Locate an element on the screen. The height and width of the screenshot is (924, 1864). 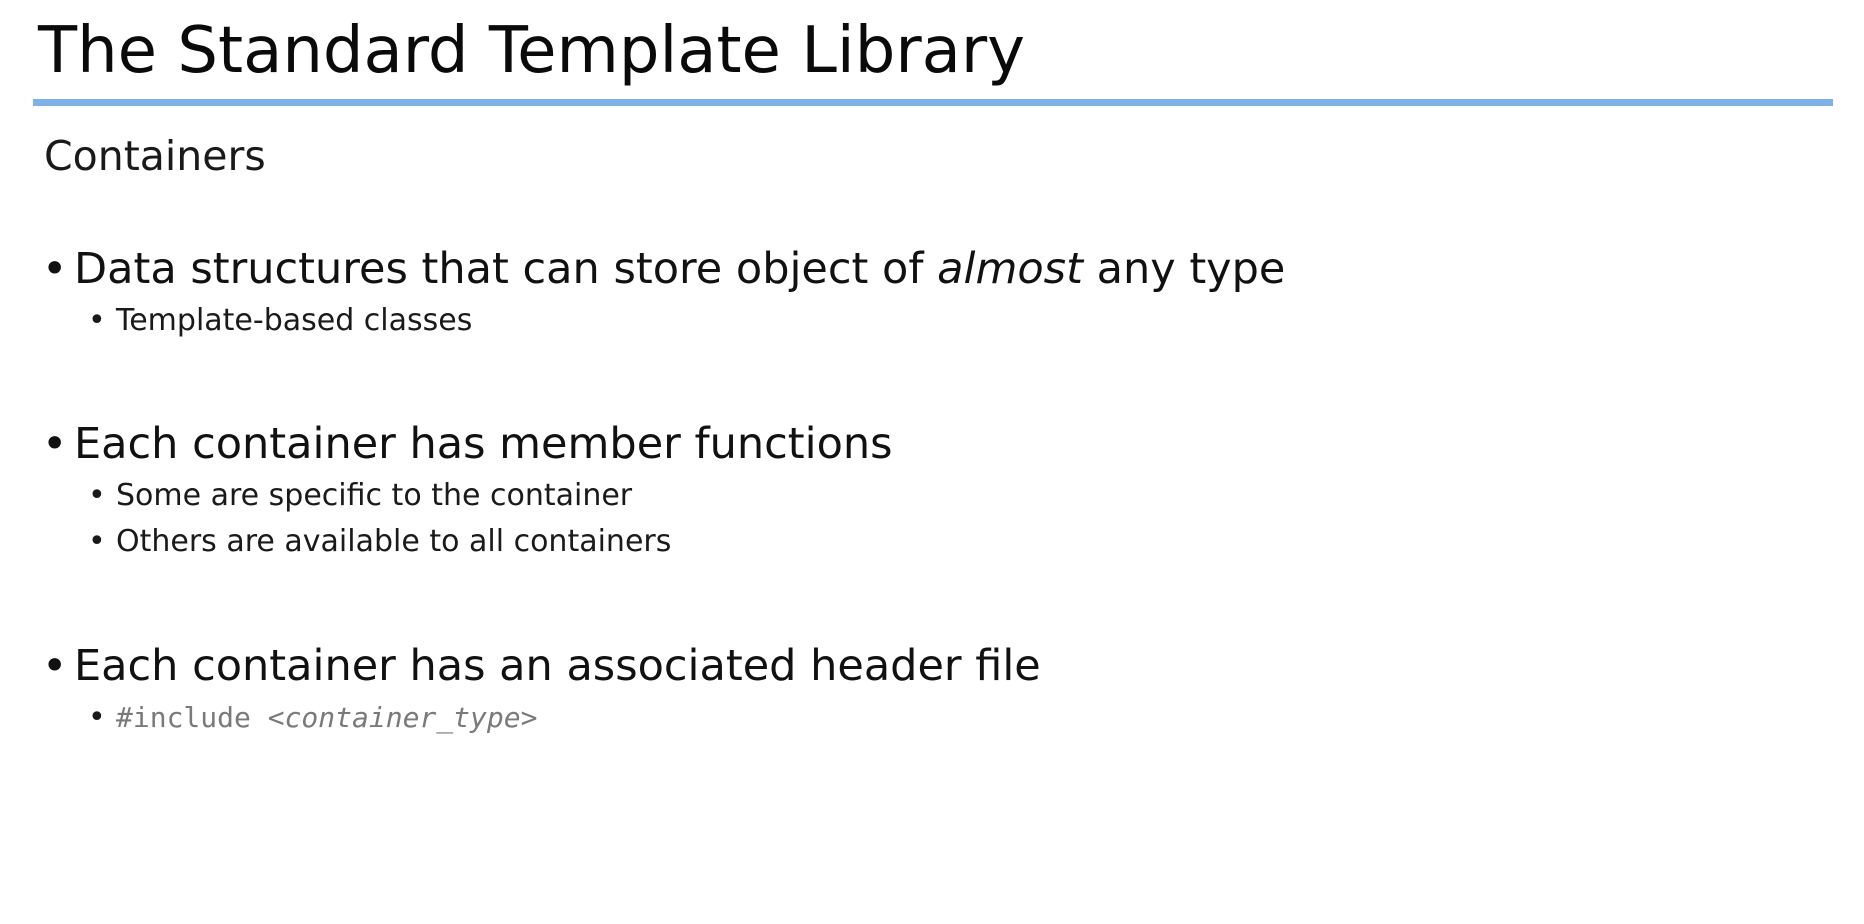
bullet-2-subitem-2-text: Others are available to all containers is located at coordinates (394, 541).